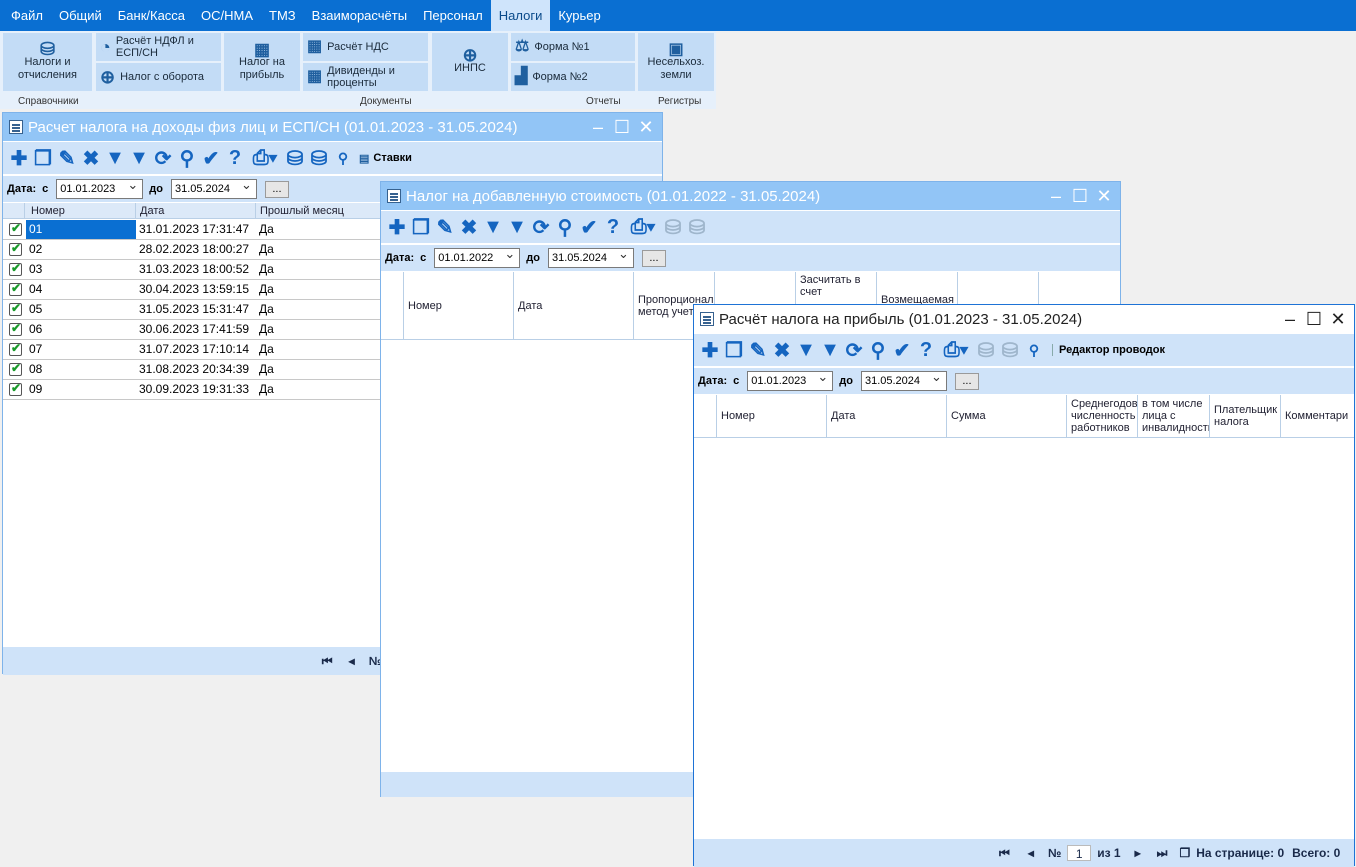 The image size is (1356, 867). Describe the element at coordinates (573, 77) in the screenshot. I see `form2-button: ▟ Форма №2` at that location.